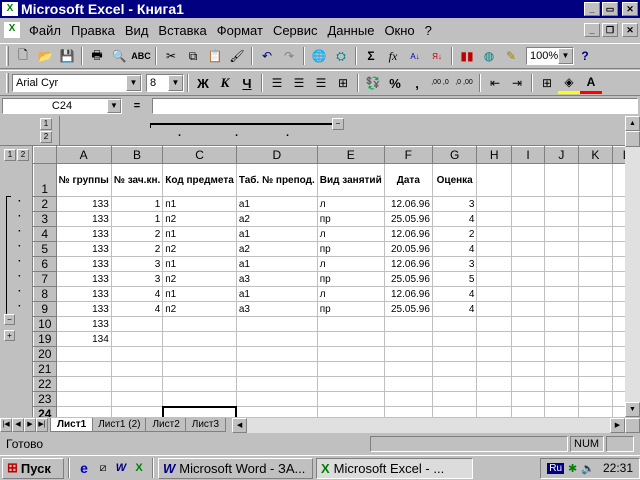 Image resolution: width=640 pixels, height=480 pixels. What do you see at coordinates (319, 56) in the screenshot?
I see `hyperlink-icon: 🌐` at bounding box center [319, 56].